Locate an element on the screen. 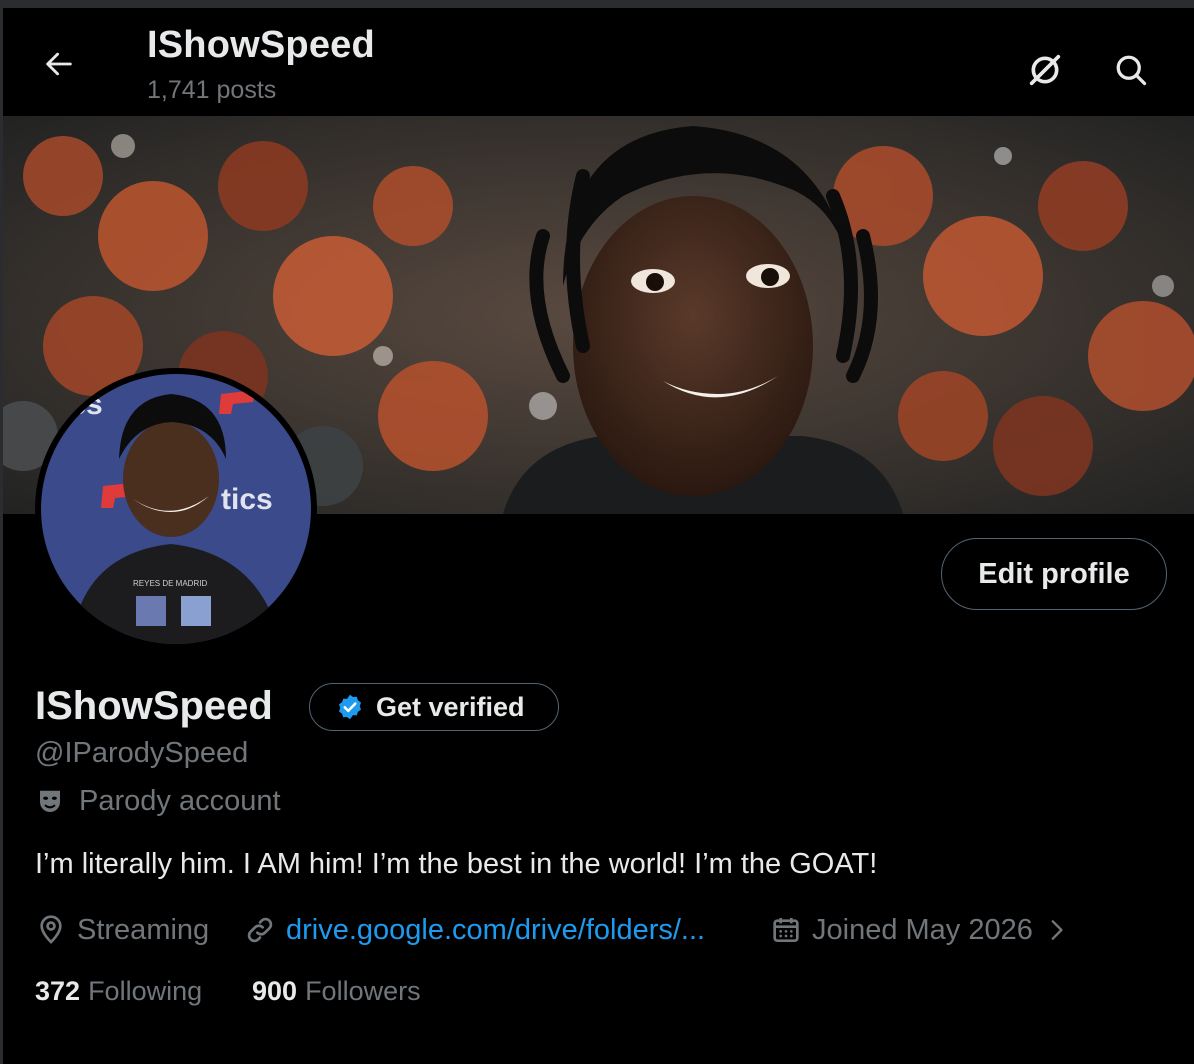 The image size is (1194, 1064). chevron-right-icon is located at coordinates (1057, 930).